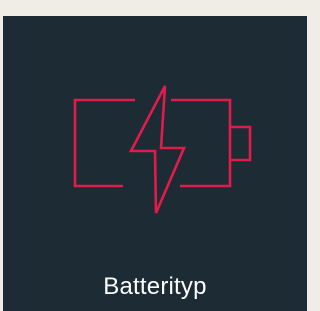  I want to click on tile-label: Batterityp, so click(155, 286).